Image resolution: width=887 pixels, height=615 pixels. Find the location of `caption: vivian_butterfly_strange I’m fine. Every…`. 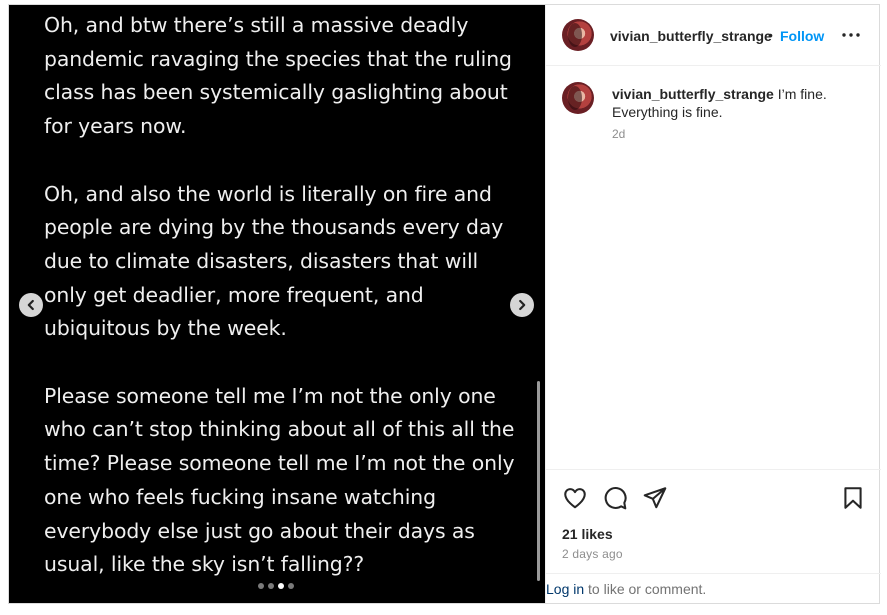

caption: vivian_butterfly_strange I’m fine. Every… is located at coordinates (739, 103).